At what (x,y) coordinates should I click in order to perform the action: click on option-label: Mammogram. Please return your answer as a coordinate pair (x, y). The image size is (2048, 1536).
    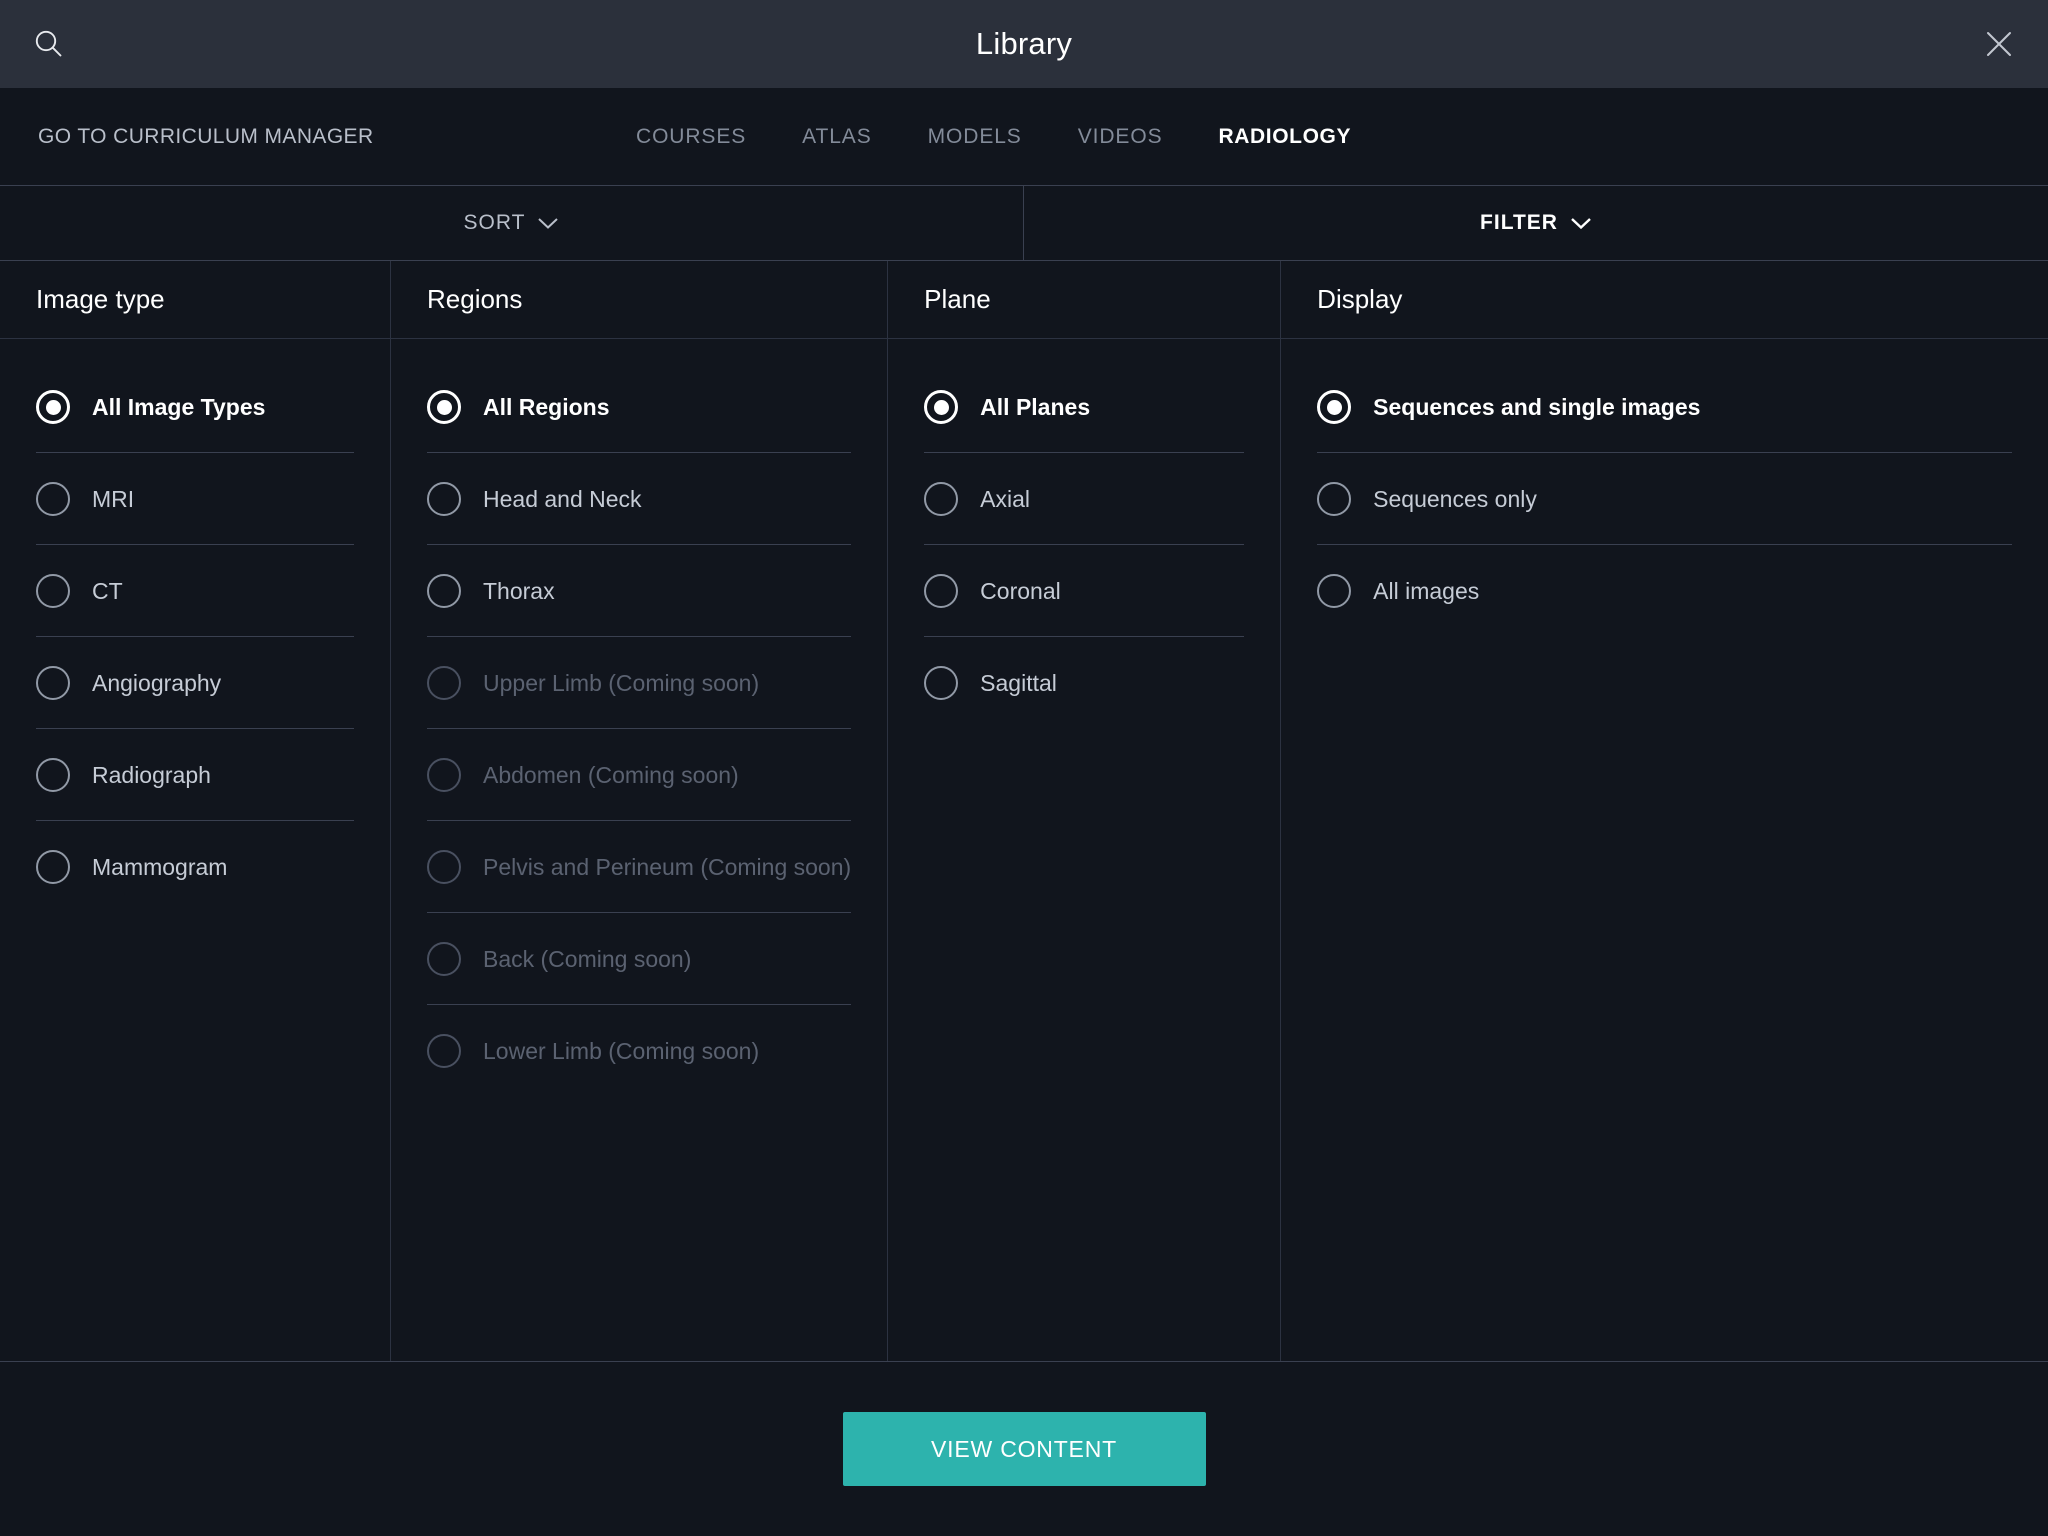
    Looking at the image, I should click on (160, 866).